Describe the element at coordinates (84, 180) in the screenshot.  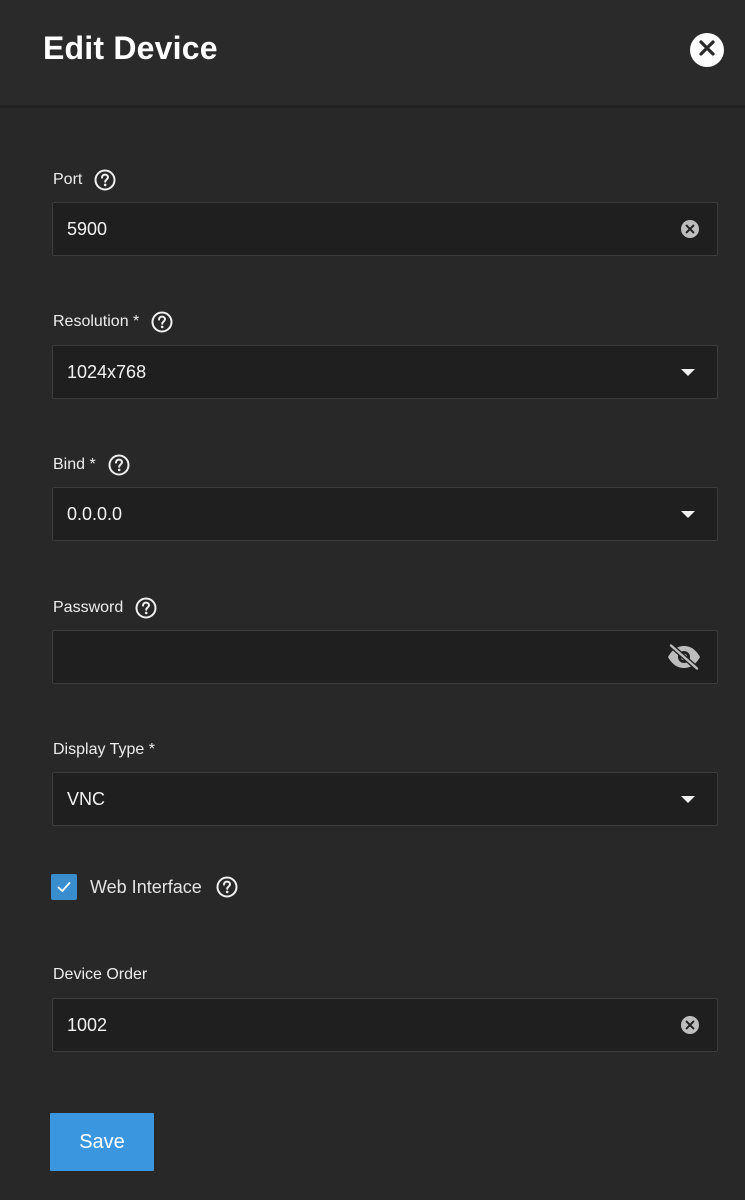
I see `port-label: Port` at that location.